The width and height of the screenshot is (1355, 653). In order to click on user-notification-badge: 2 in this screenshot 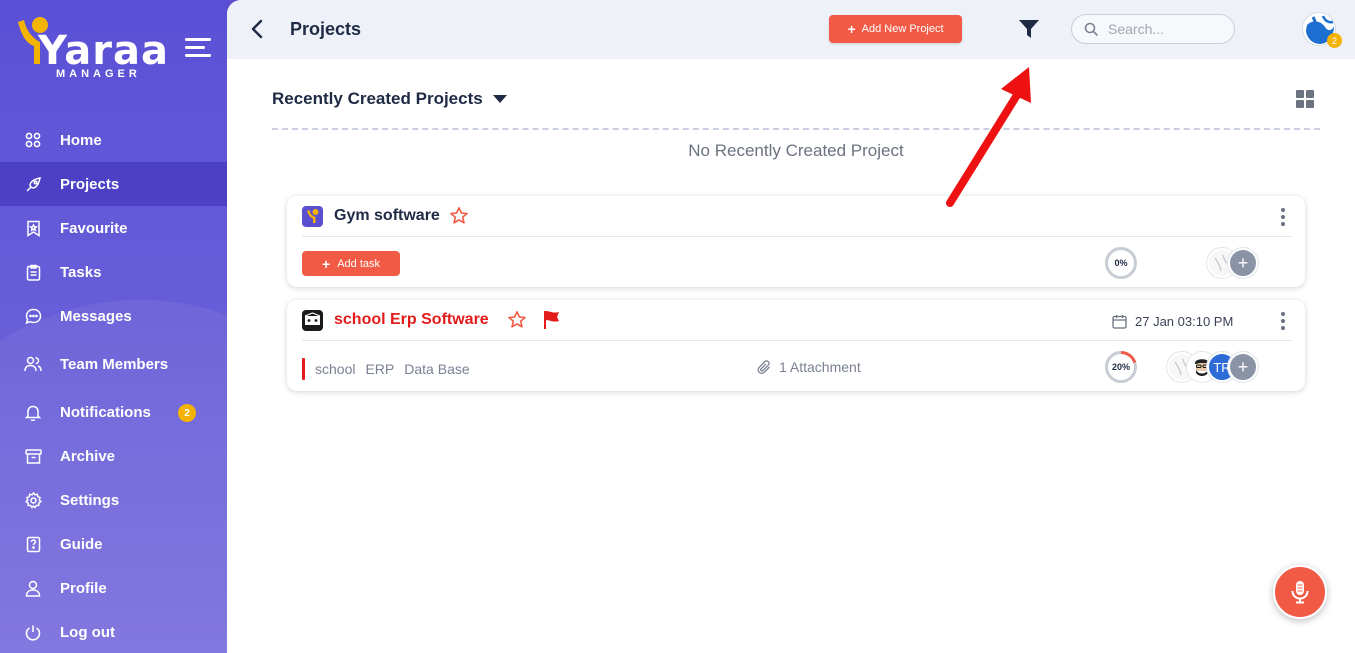, I will do `click(1334, 40)`.